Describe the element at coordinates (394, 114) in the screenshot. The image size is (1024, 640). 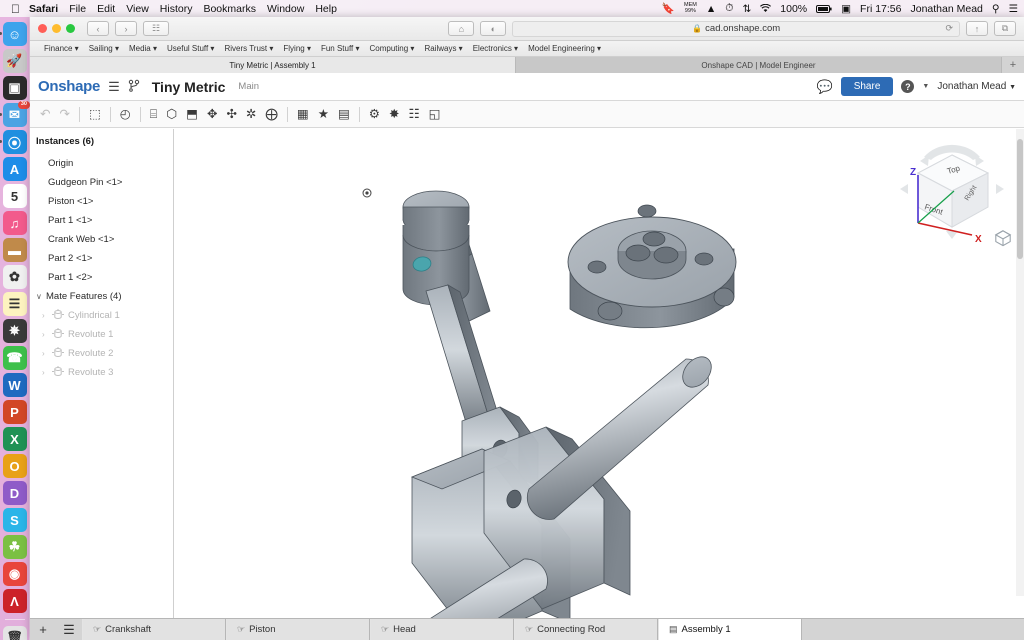
I see `assembly-config-icon: ✸` at that location.